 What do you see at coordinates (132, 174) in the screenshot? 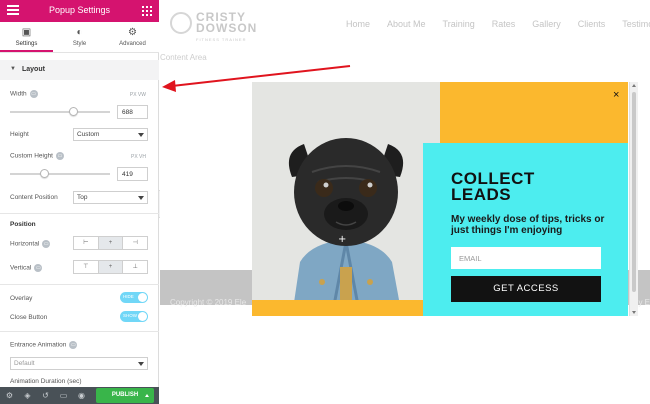
I see `custom-height-input: 419` at bounding box center [132, 174].